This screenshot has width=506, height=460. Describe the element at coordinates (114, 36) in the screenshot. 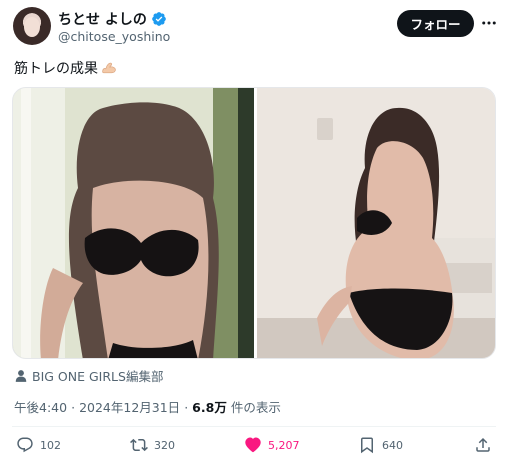

I see `user-handle: @chitose_yoshino` at that location.